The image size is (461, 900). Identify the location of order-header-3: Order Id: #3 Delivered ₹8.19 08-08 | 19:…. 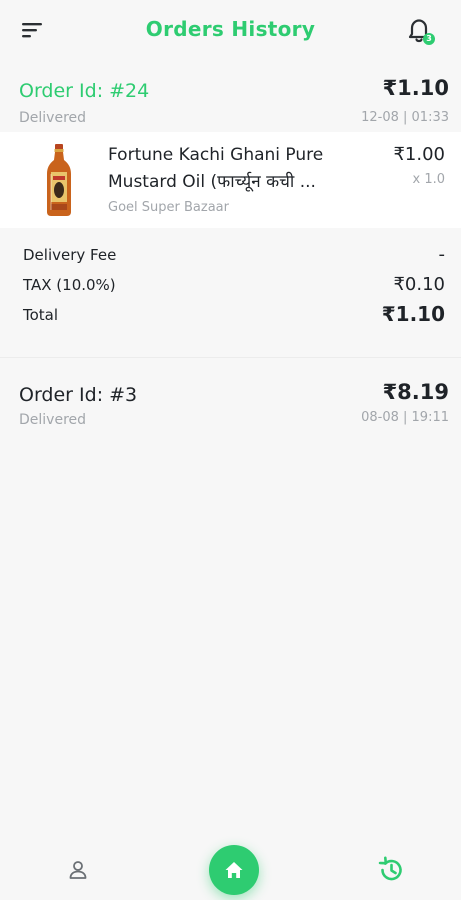
(230, 412).